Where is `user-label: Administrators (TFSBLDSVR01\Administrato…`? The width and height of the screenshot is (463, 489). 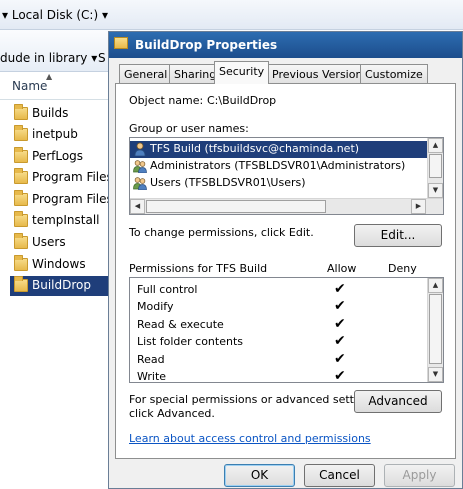
user-label: Administrators (TFSBLDSVR01\Administrato… is located at coordinates (278, 165).